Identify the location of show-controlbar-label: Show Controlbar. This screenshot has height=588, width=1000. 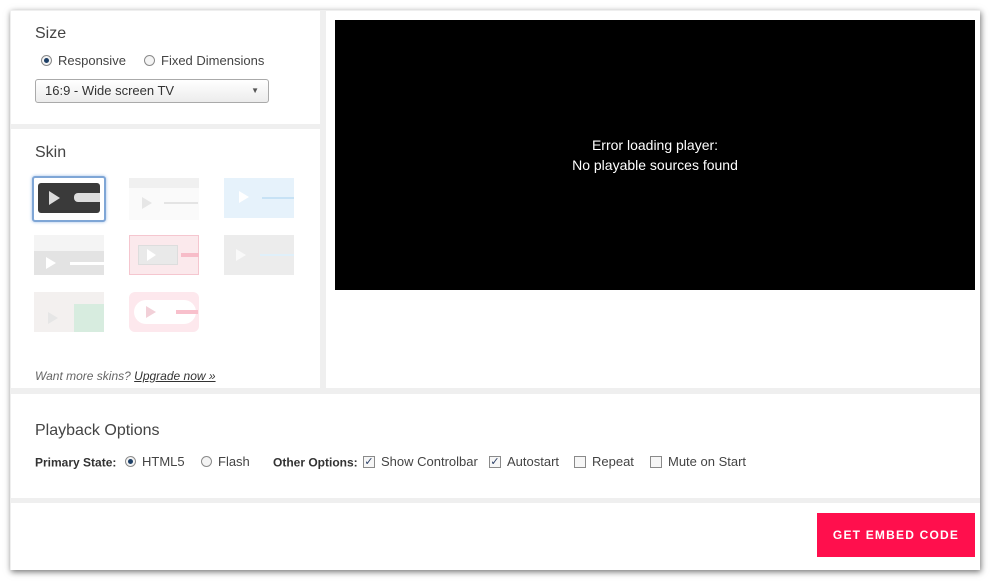
(429, 462).